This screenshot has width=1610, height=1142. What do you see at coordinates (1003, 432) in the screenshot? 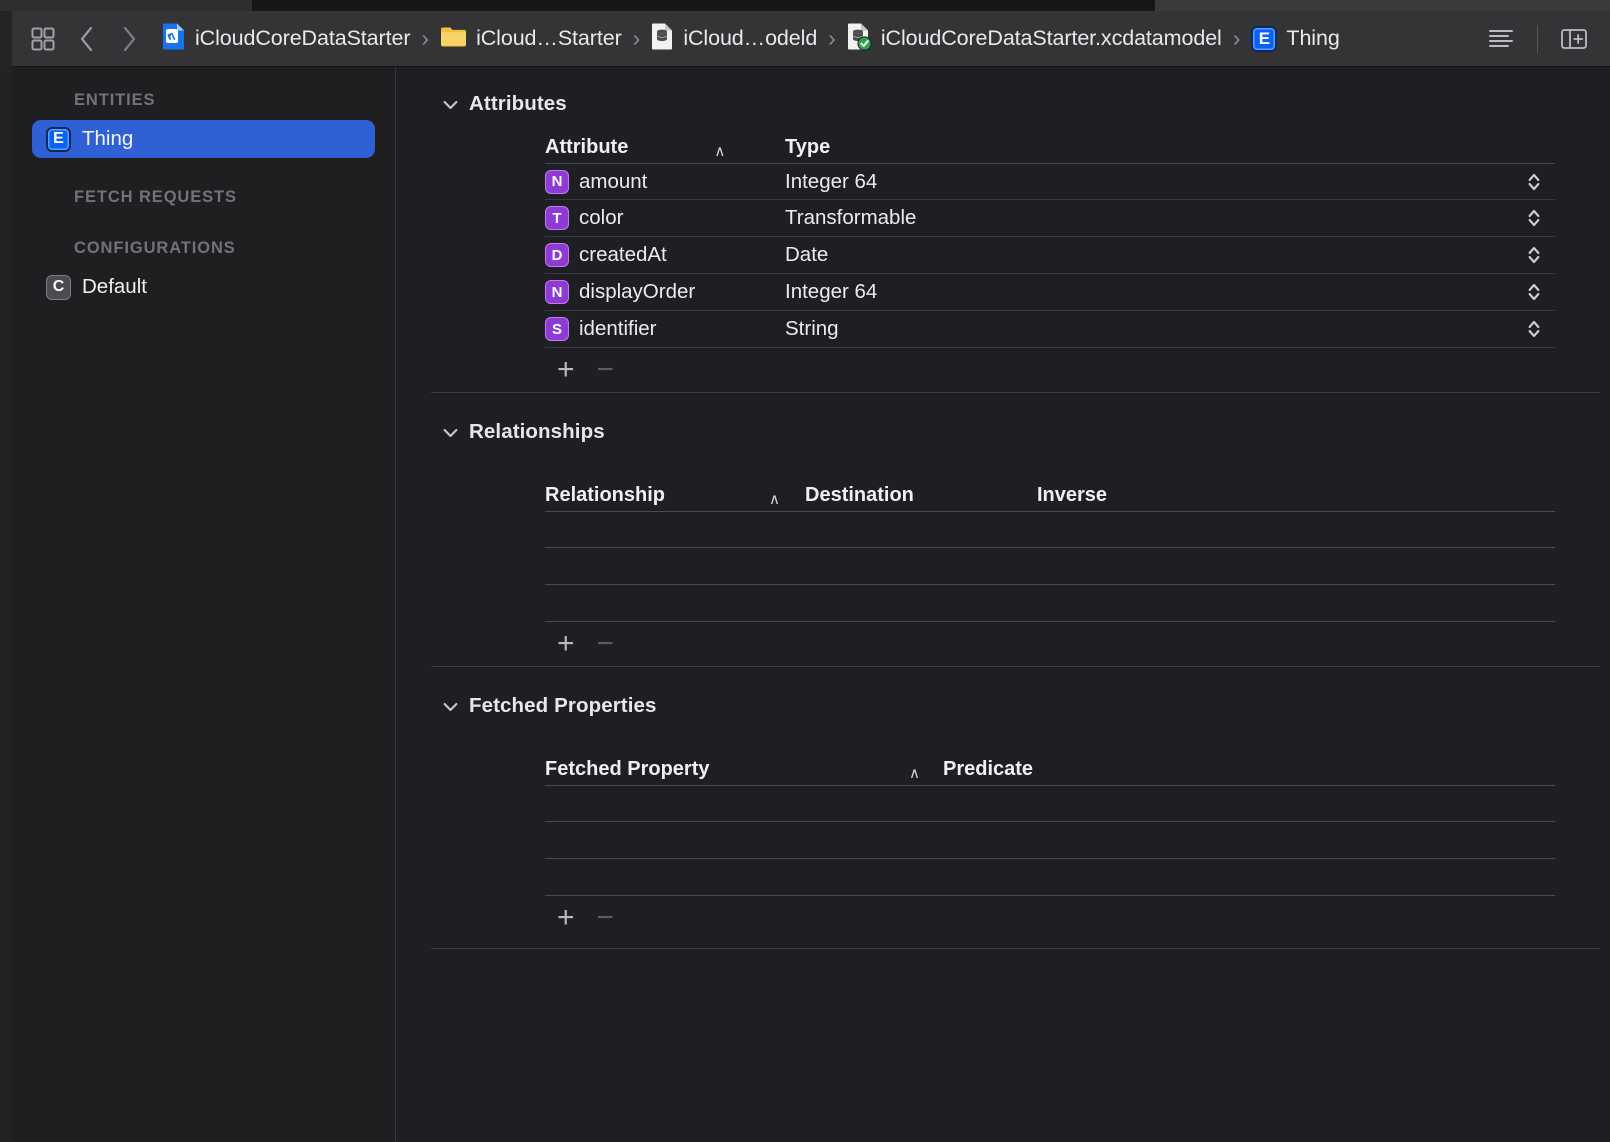
I see `section-header-relationships: Relationships` at bounding box center [1003, 432].